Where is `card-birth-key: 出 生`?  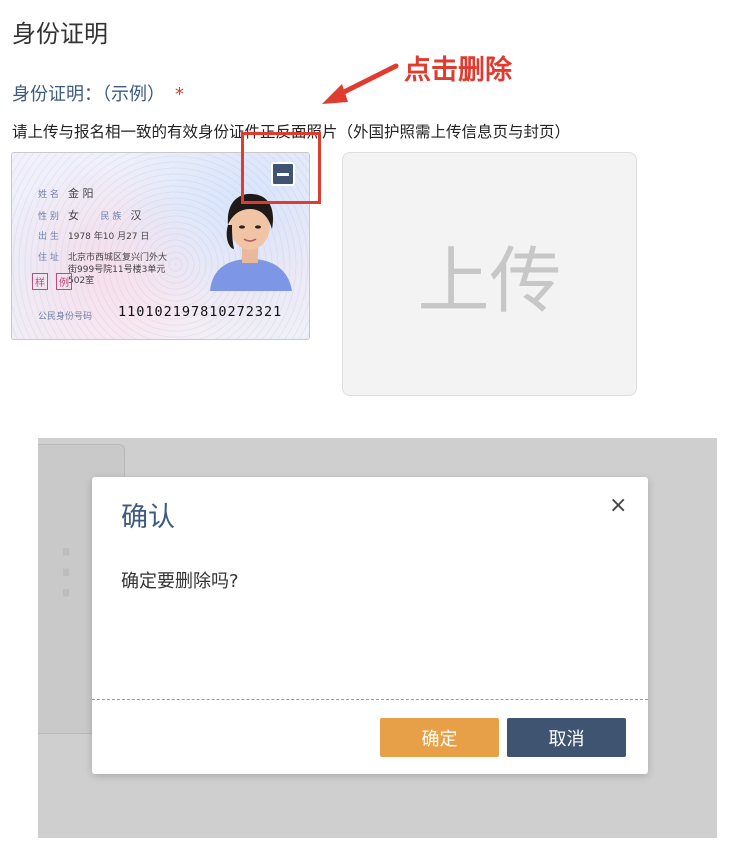 card-birth-key: 出 生 is located at coordinates (48, 237).